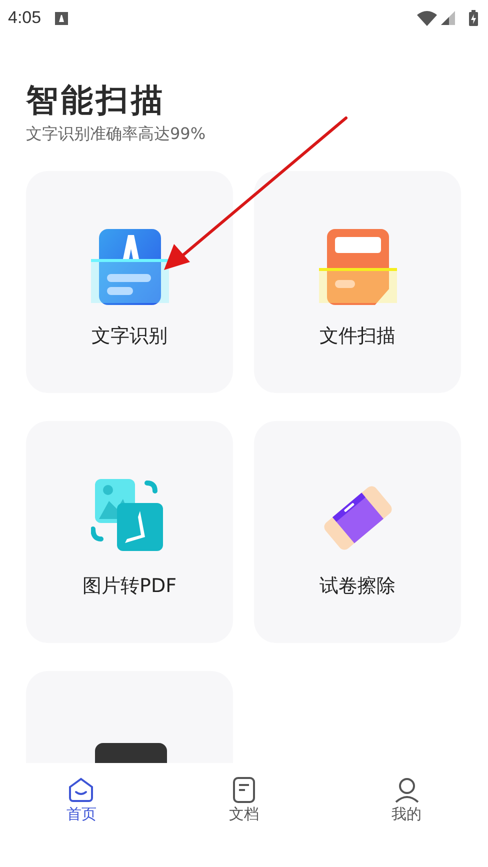 The height and width of the screenshot is (867, 488). Describe the element at coordinates (357, 532) in the screenshot. I see `feature-card: 试卷擦除` at that location.